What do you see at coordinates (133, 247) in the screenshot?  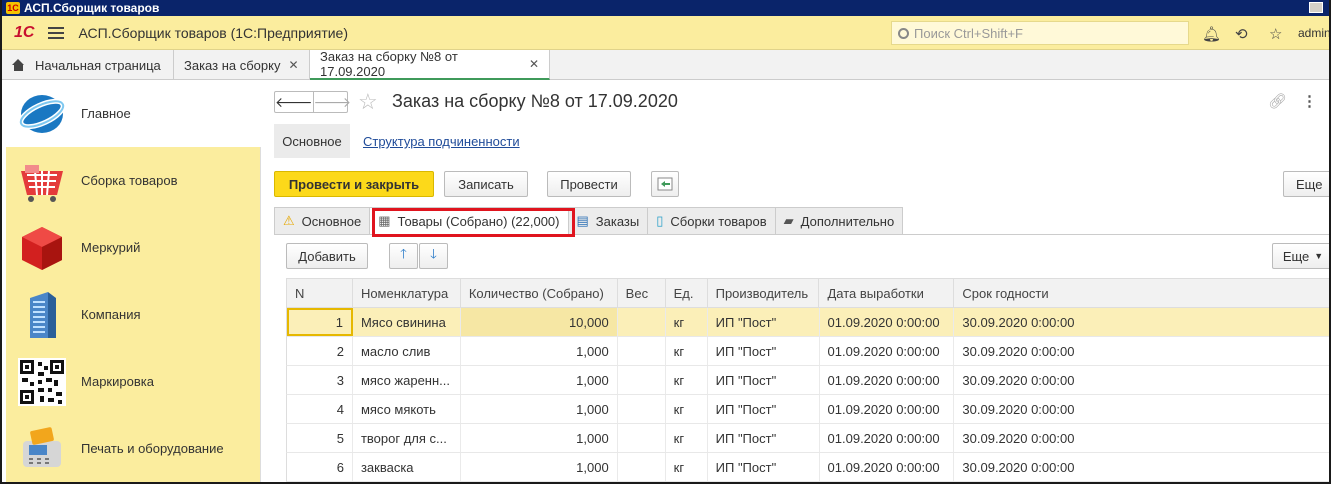 I see `sidebar-item-mercury: Меркурий` at bounding box center [133, 247].